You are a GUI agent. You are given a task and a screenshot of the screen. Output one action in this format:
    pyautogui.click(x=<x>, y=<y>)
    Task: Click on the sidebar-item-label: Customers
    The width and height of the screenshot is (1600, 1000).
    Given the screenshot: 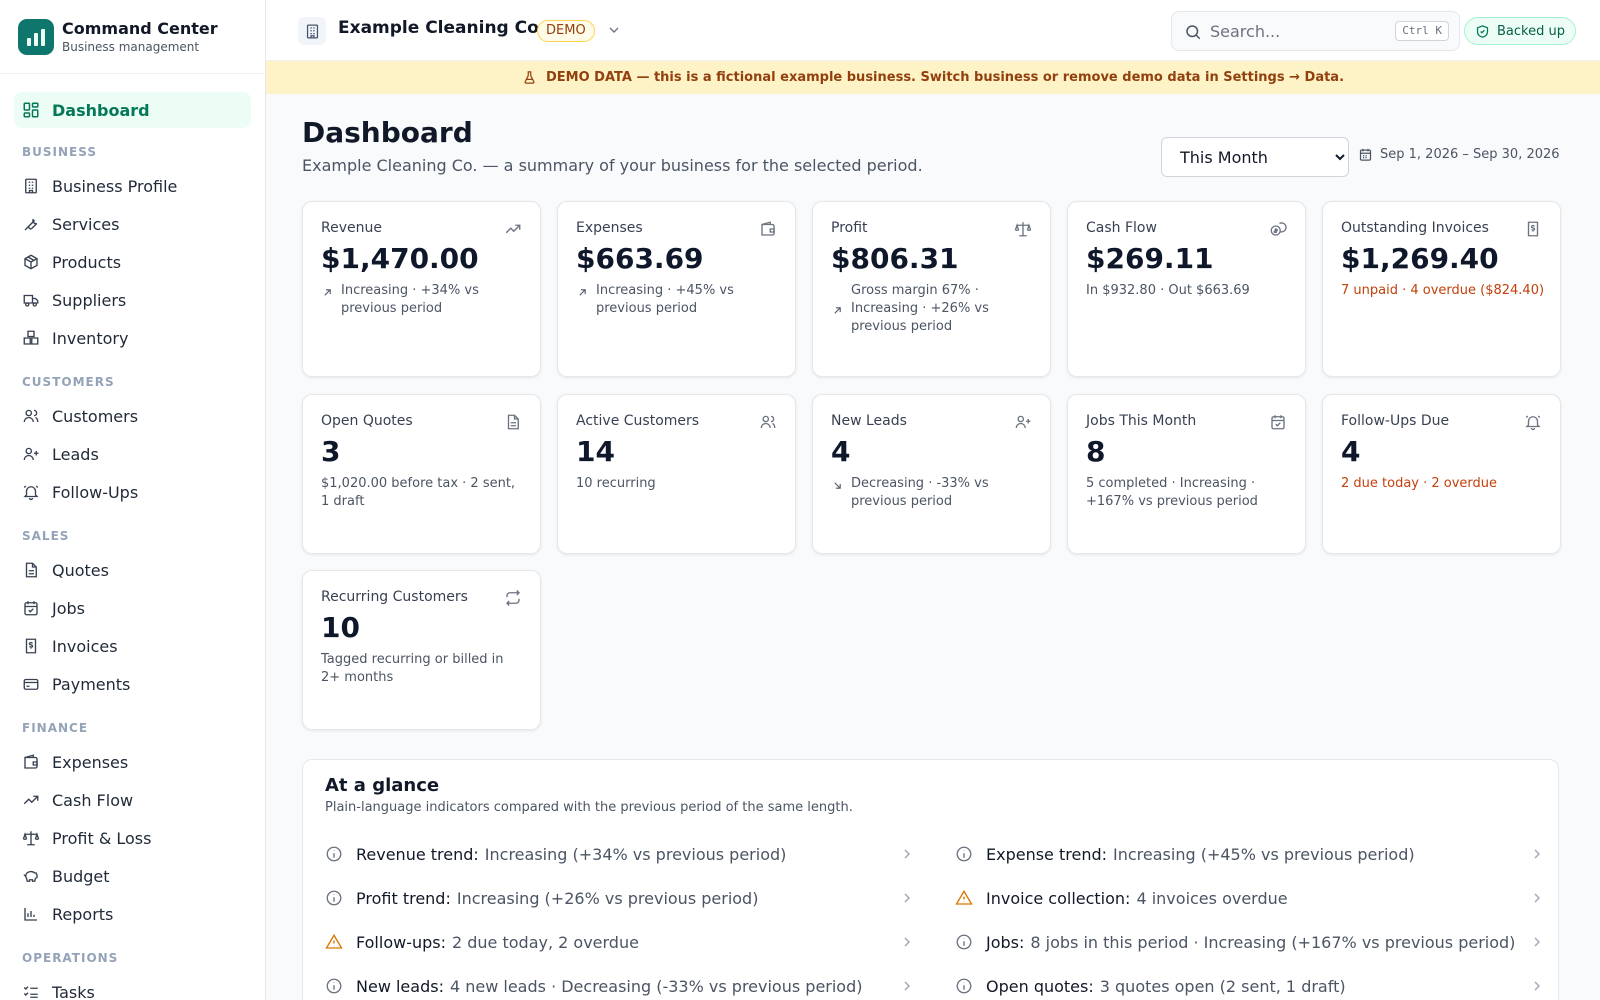 What is the action you would take?
    pyautogui.click(x=95, y=416)
    